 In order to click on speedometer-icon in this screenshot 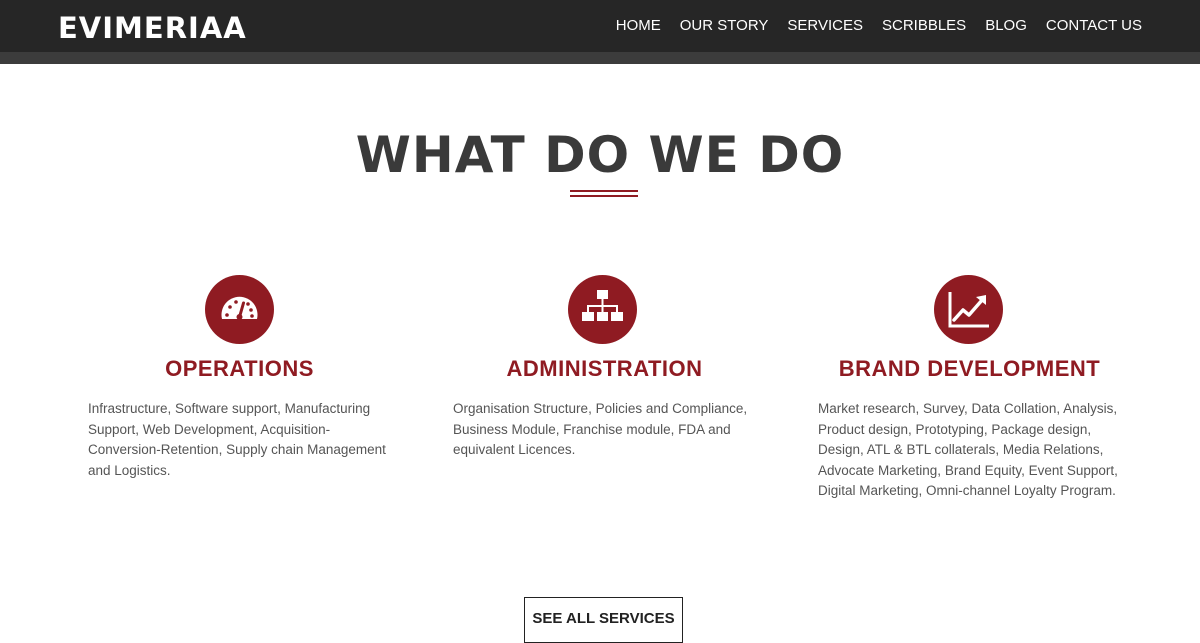, I will do `click(239, 309)`.